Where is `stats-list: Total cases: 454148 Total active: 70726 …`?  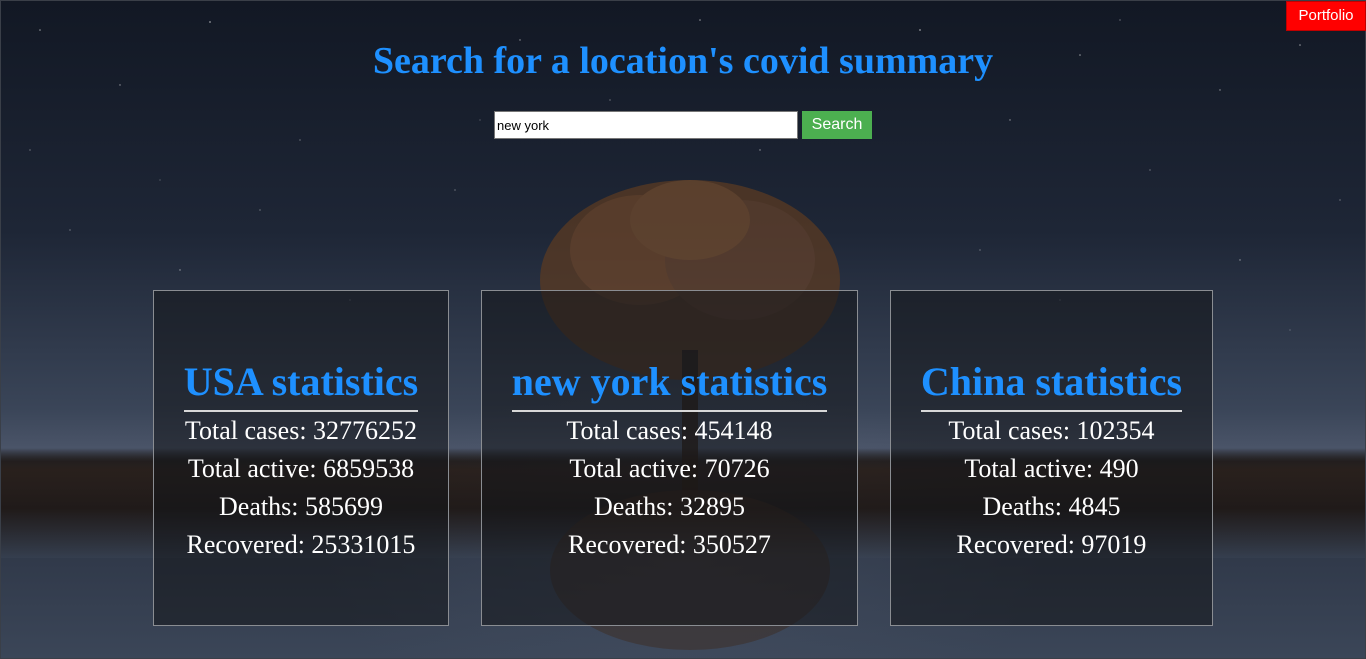 stats-list: Total cases: 454148 Total active: 70726 … is located at coordinates (669, 488).